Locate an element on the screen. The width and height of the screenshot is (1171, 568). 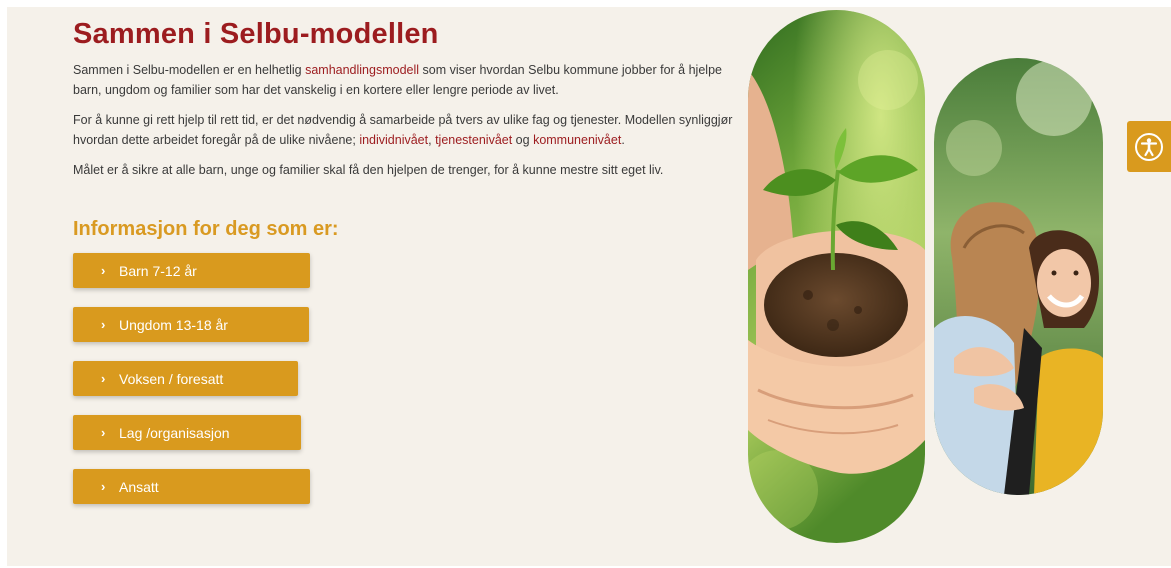
ungdom-button-label: Ungdom 13-18 år is located at coordinates (173, 324).